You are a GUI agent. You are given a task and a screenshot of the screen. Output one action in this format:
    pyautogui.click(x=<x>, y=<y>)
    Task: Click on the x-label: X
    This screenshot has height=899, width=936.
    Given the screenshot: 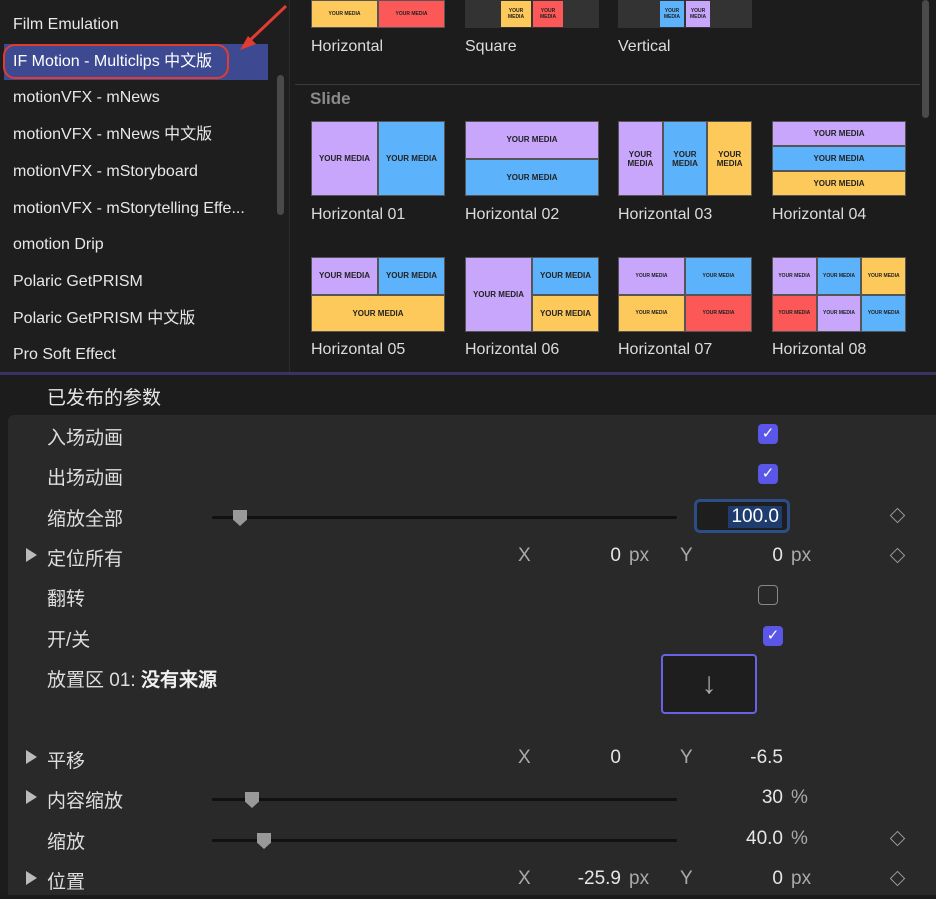 What is the action you would take?
    pyautogui.click(x=524, y=555)
    